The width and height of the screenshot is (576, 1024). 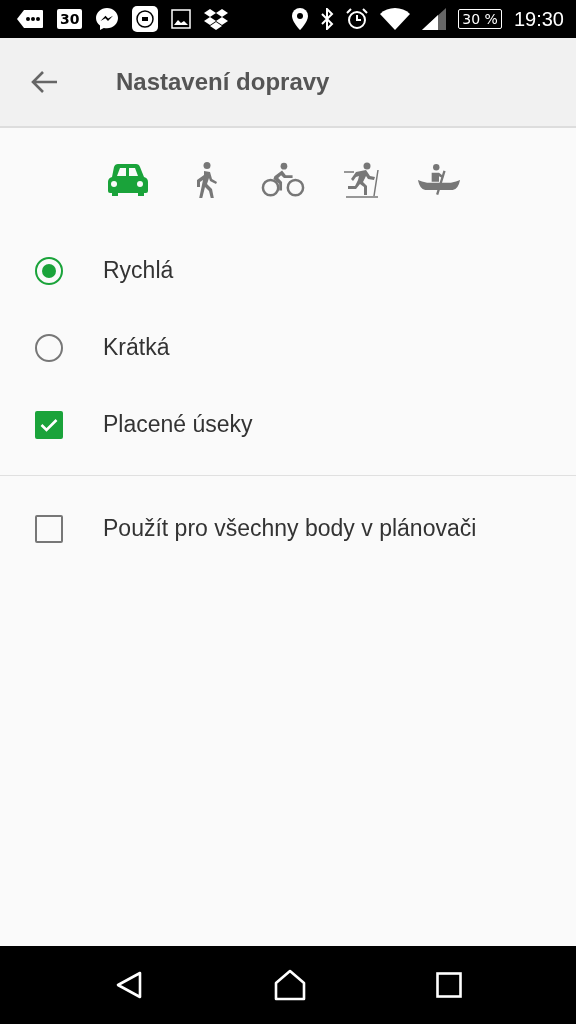 I want to click on bluetooth-icon, so click(x=327, y=19).